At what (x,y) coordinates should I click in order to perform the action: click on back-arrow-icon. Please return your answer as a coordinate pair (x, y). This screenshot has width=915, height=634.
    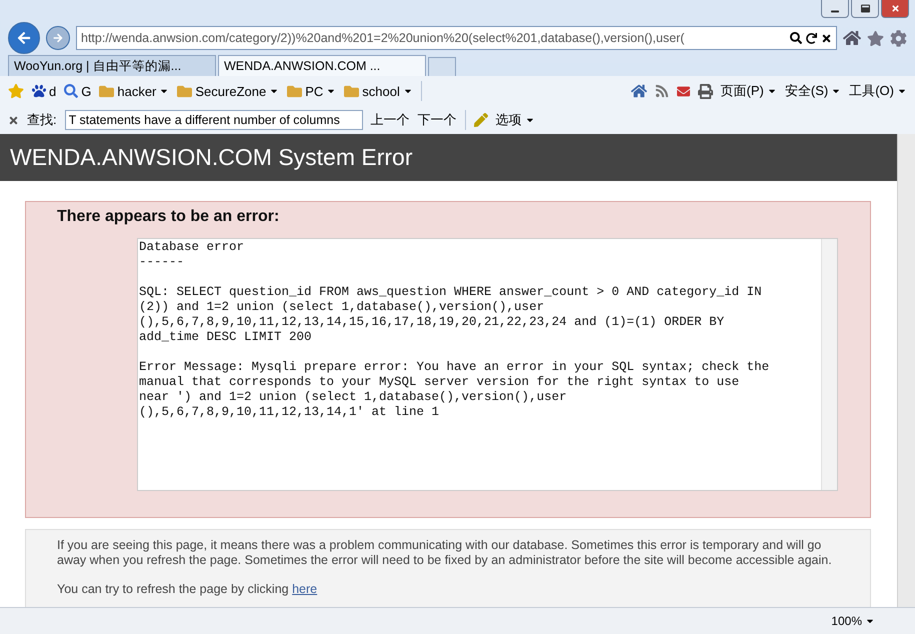
    Looking at the image, I should click on (24, 38).